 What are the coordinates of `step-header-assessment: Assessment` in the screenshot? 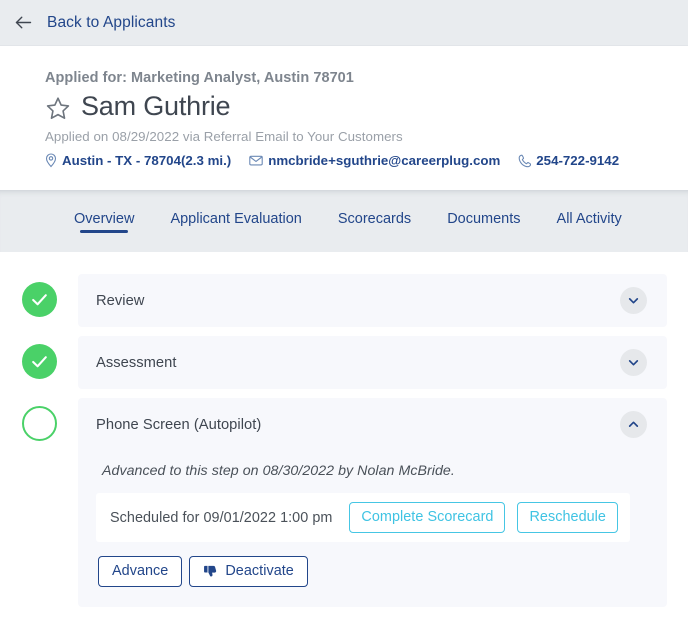 It's located at (372, 362).